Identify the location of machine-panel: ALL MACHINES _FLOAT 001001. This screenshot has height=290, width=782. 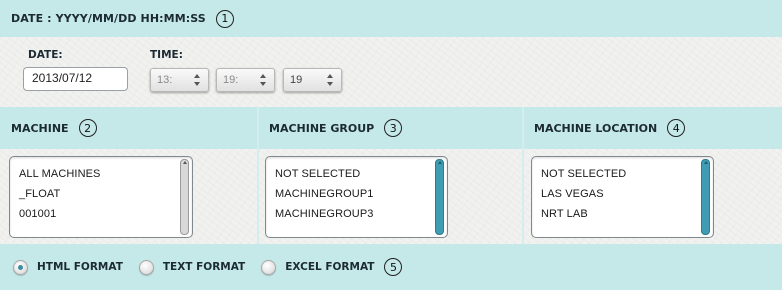
(129, 196).